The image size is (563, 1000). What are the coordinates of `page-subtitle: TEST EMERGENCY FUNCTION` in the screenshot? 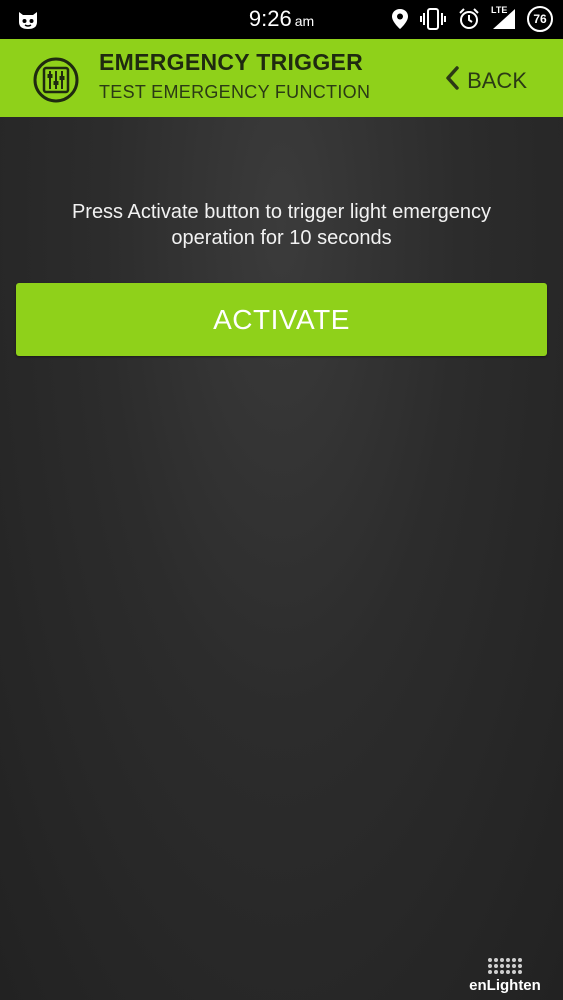 It's located at (235, 92).